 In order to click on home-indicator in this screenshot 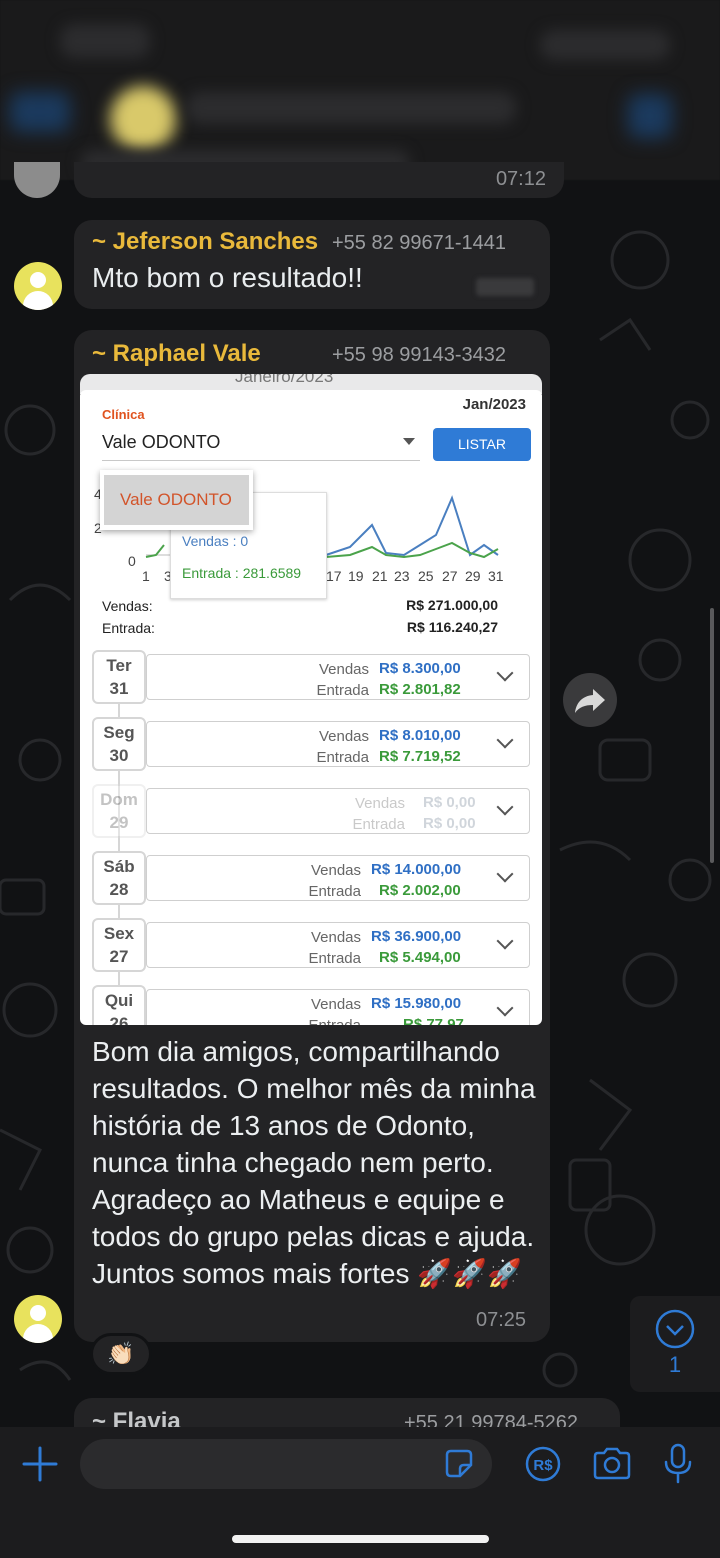, I will do `click(360, 1539)`.